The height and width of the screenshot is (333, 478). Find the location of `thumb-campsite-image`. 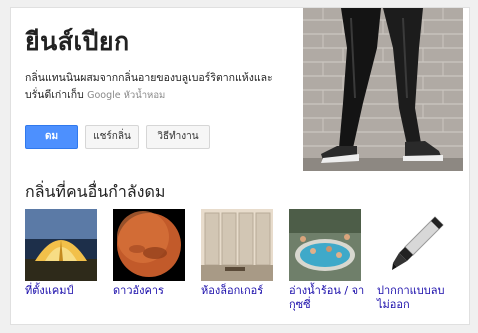

thumb-campsite-image is located at coordinates (61, 245).